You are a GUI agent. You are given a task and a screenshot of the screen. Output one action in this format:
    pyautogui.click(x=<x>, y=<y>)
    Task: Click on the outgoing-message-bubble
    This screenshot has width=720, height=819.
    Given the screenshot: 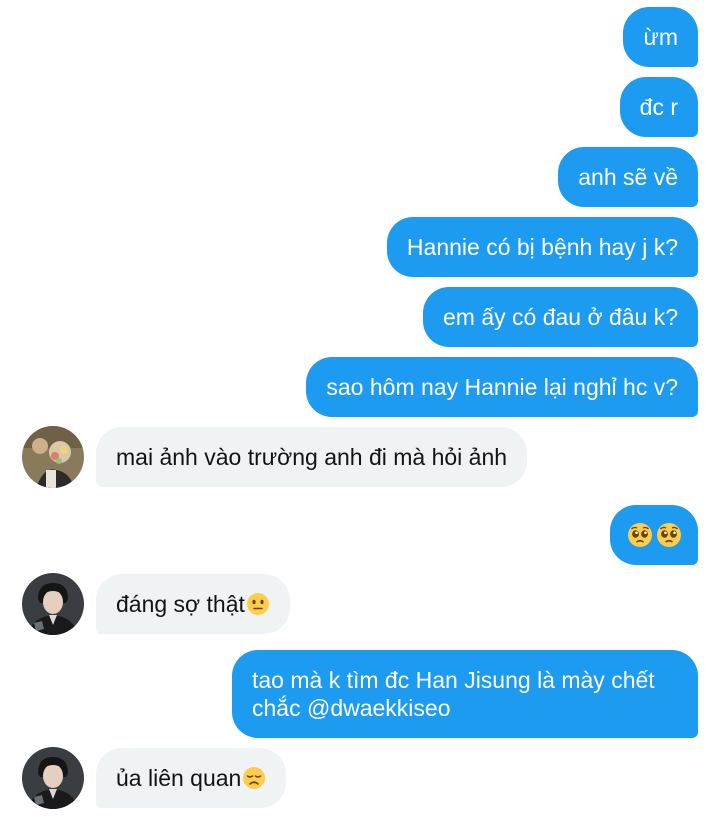 What is the action you would take?
    pyautogui.click(x=654, y=535)
    